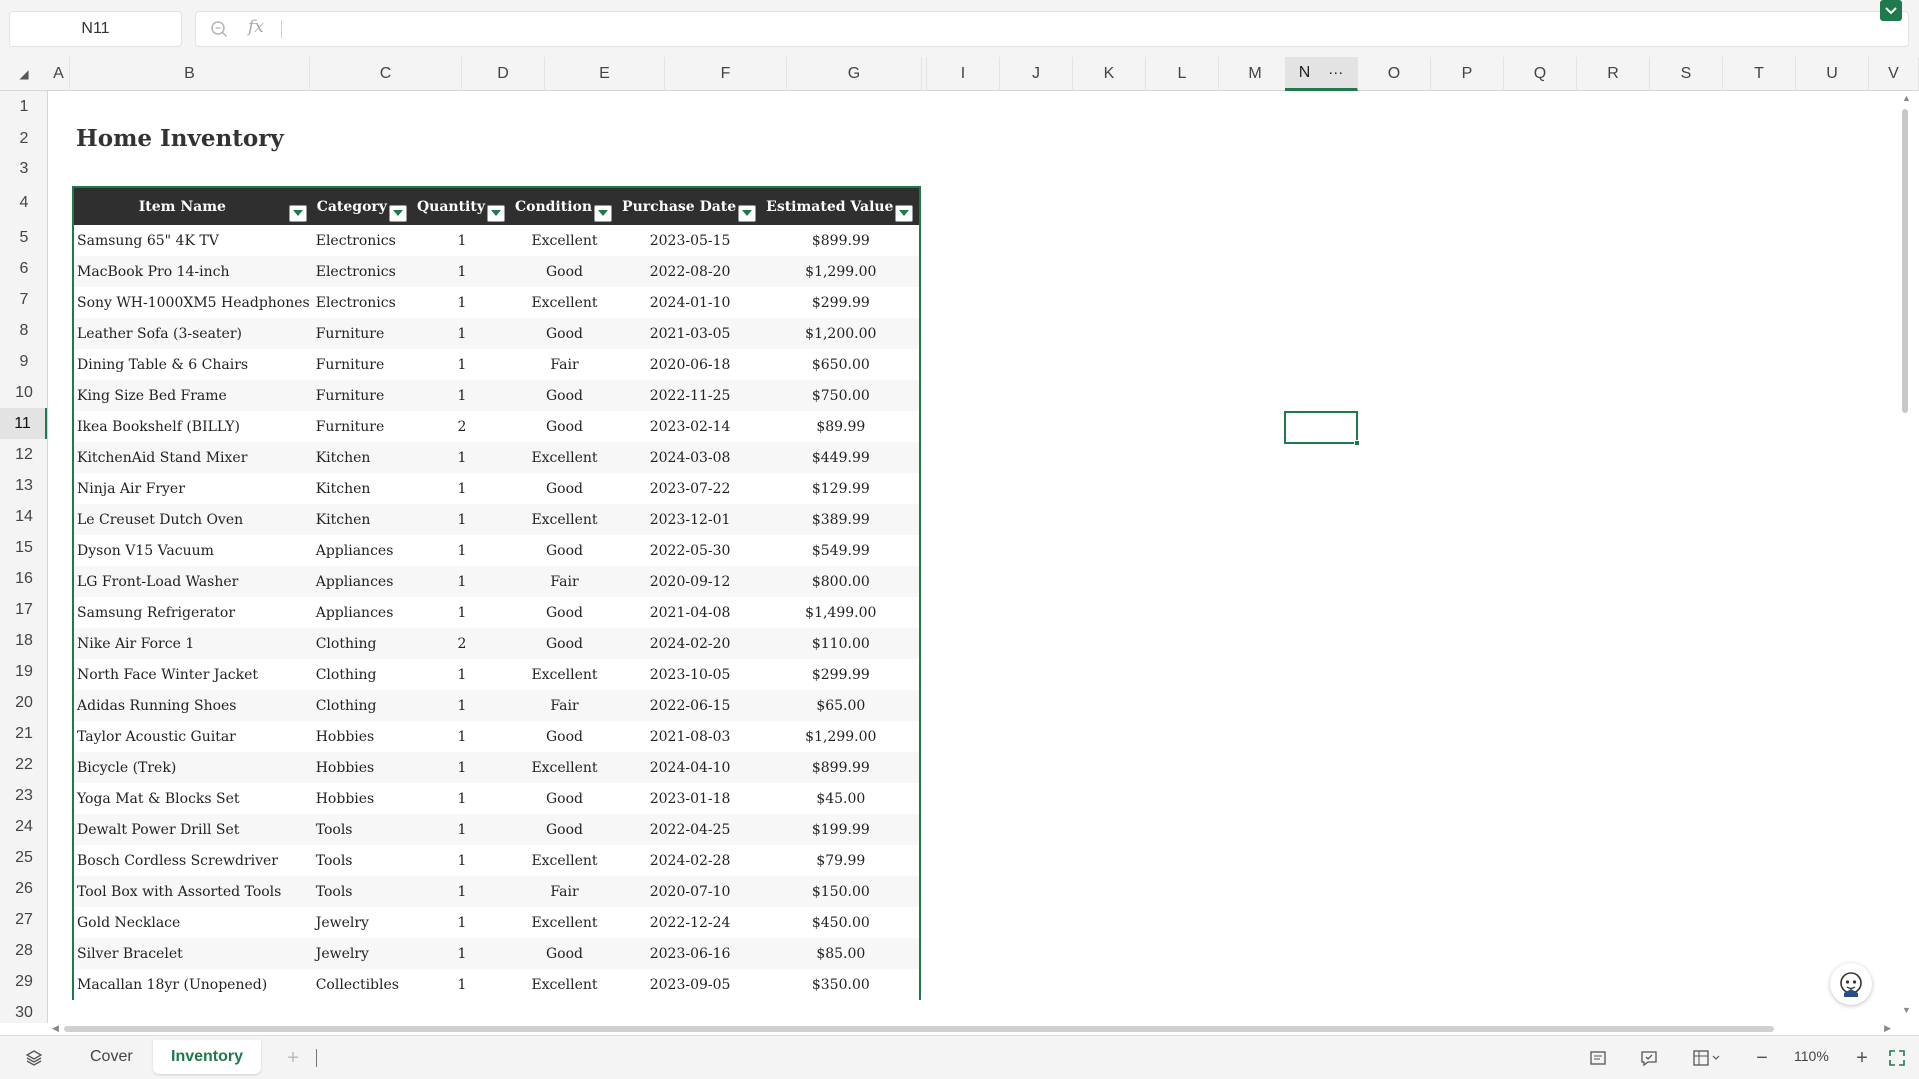 This screenshot has width=1919, height=1079. I want to click on estimated-value-cell: $350.00, so click(841, 984).